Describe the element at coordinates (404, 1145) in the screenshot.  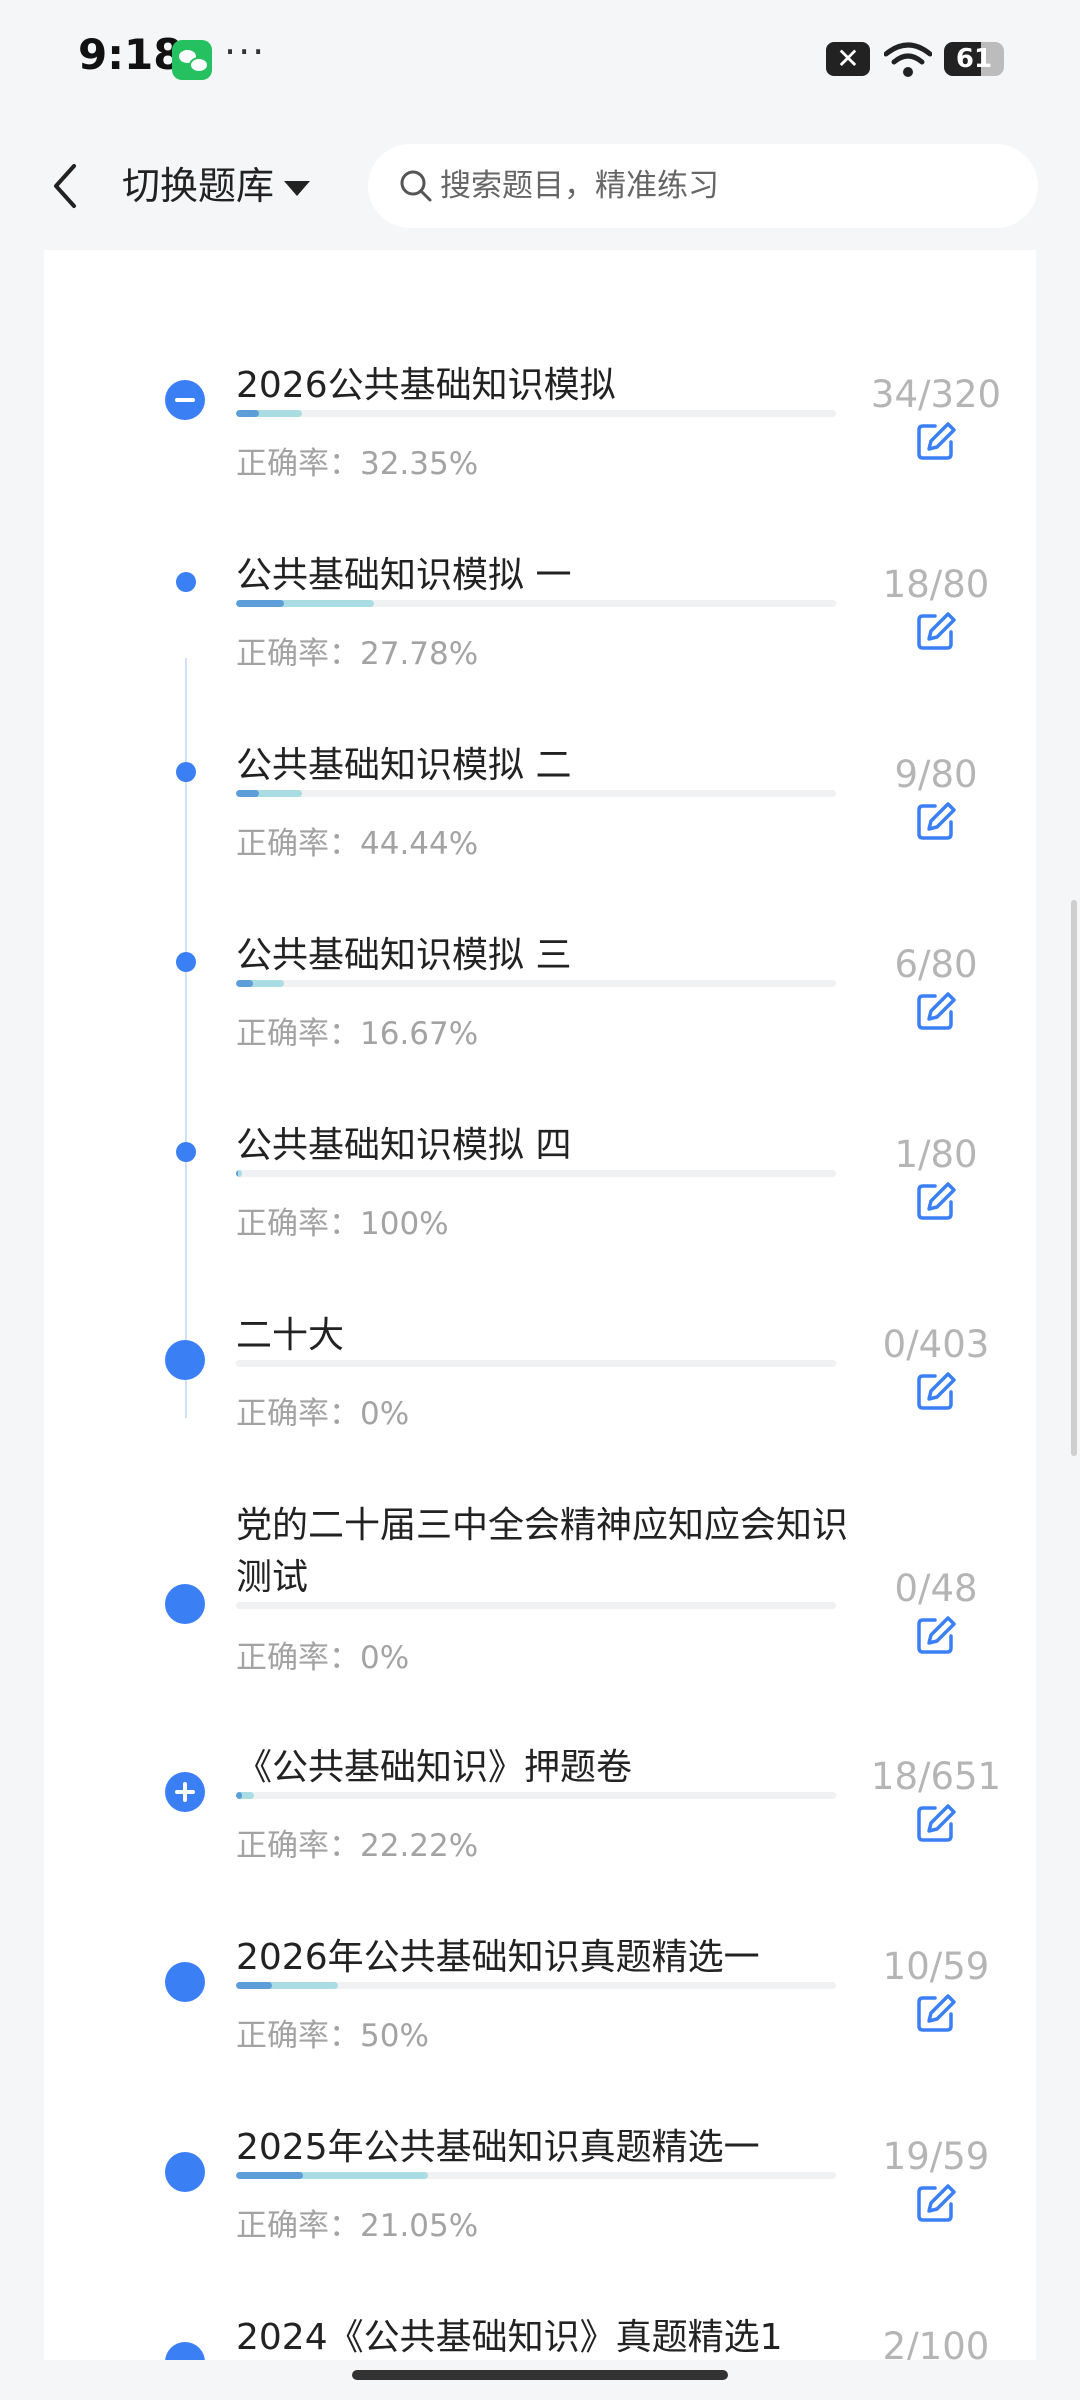
I see `item-title: 公共基础知识模拟 四` at that location.